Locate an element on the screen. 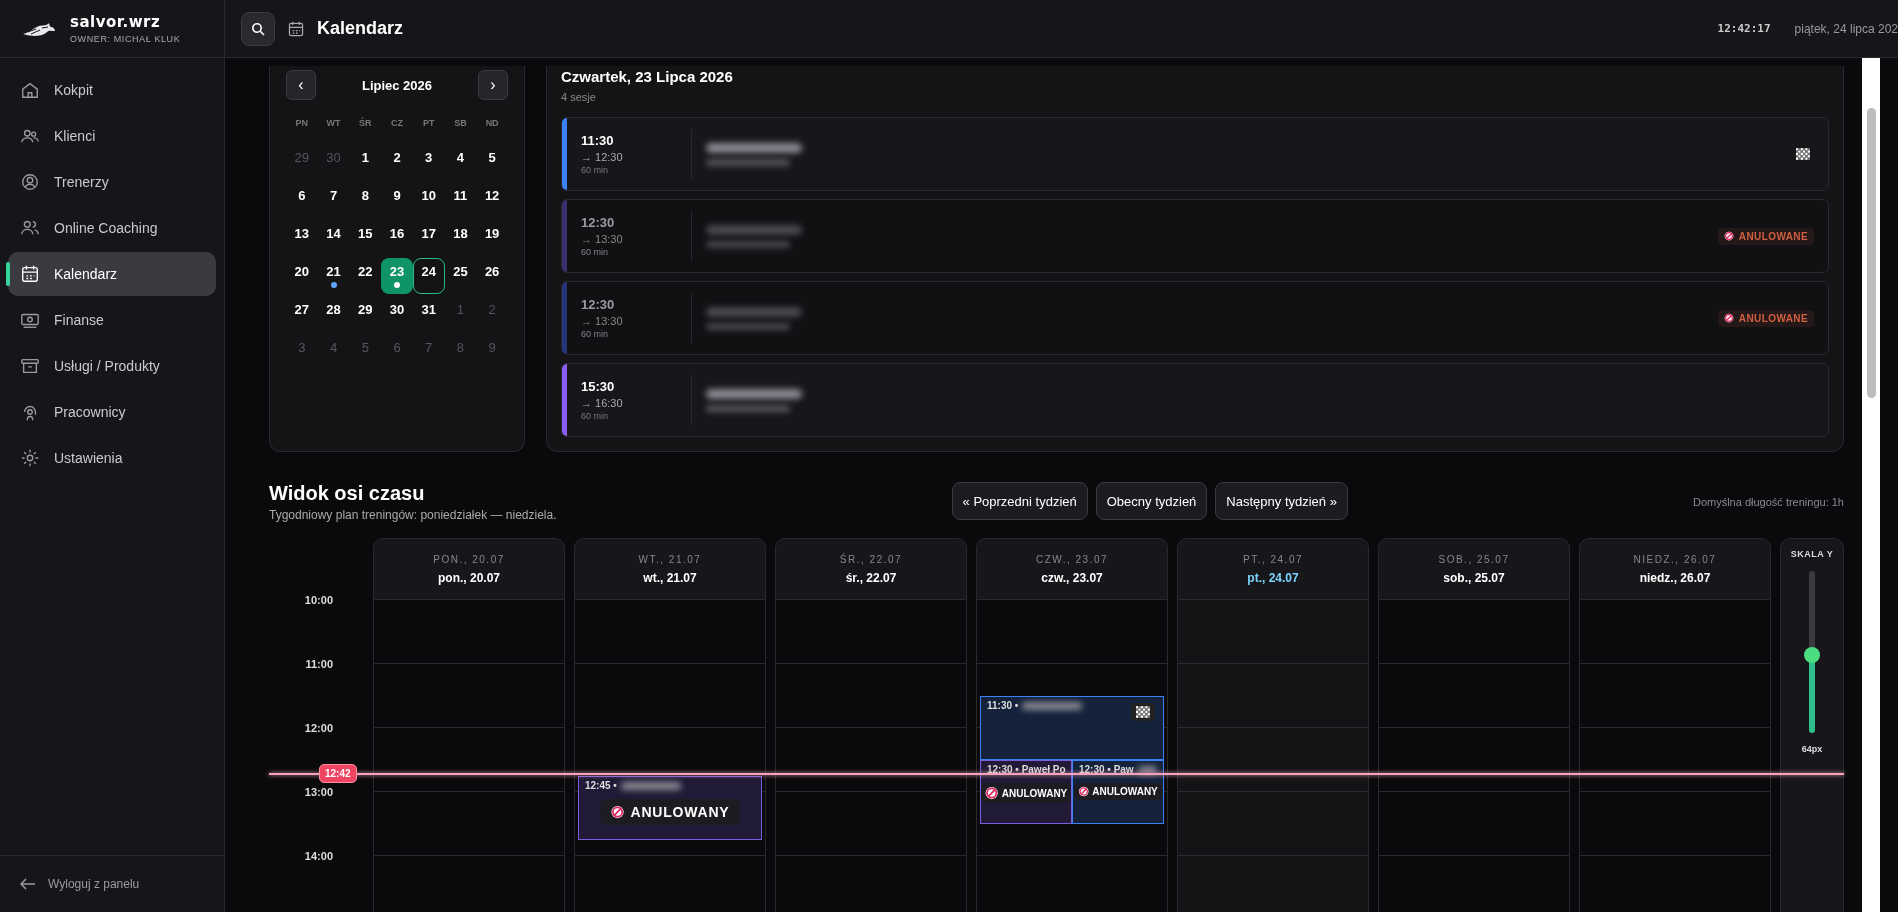 This screenshot has height=912, width=1898. hour-label: 14:00 is located at coordinates (318, 856).